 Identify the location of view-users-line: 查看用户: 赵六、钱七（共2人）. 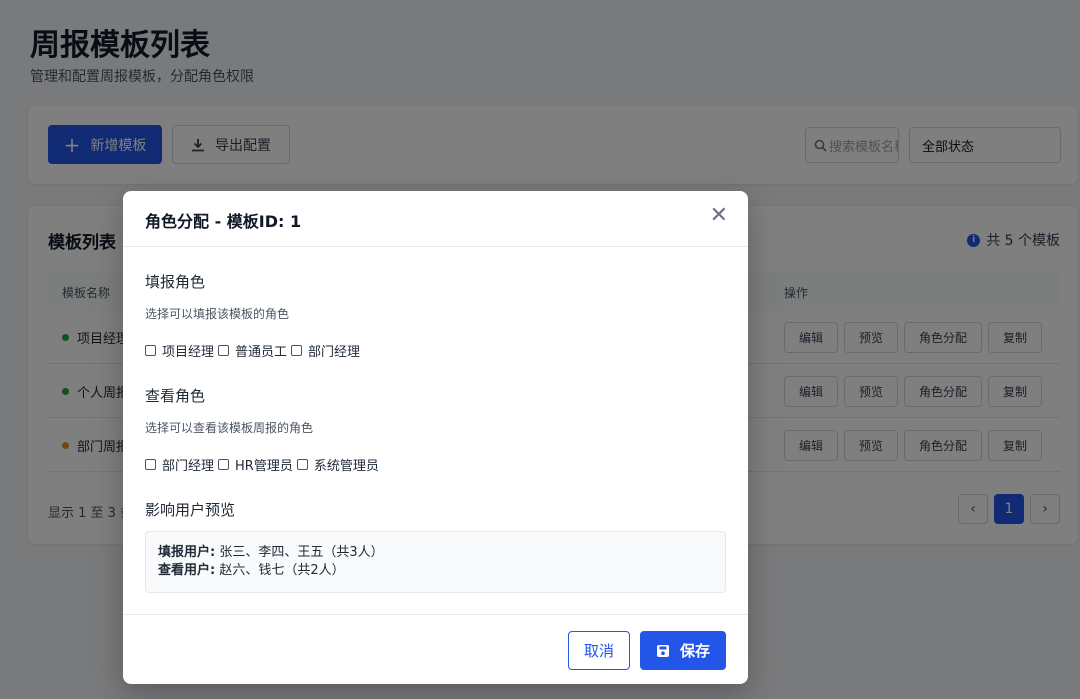
(435, 571).